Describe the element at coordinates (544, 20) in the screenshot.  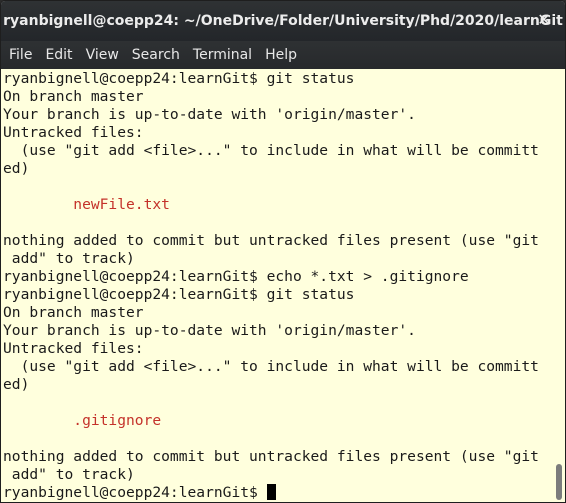
I see `close-icon: ✕` at that location.